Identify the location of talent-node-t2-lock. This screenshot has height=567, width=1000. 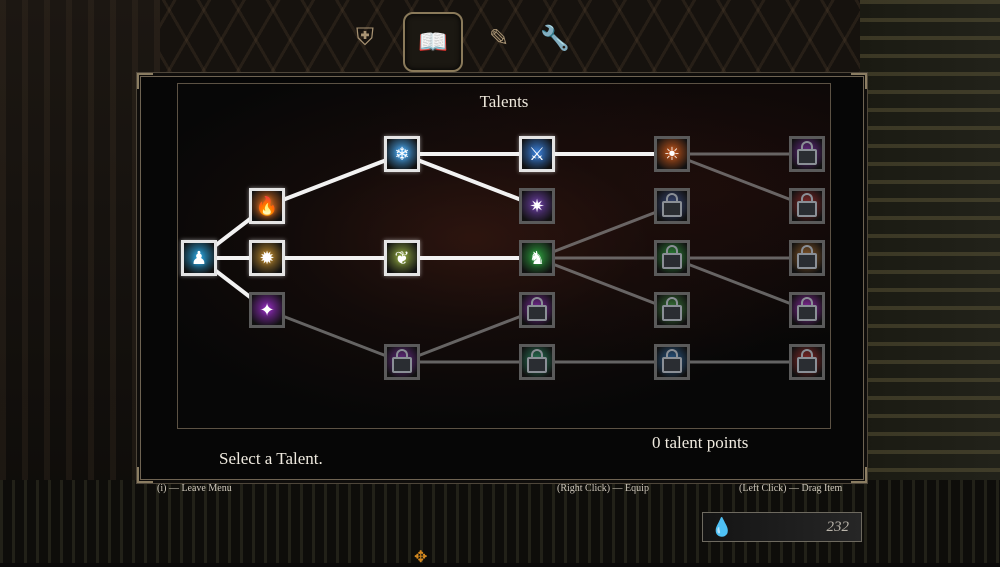
(402, 362).